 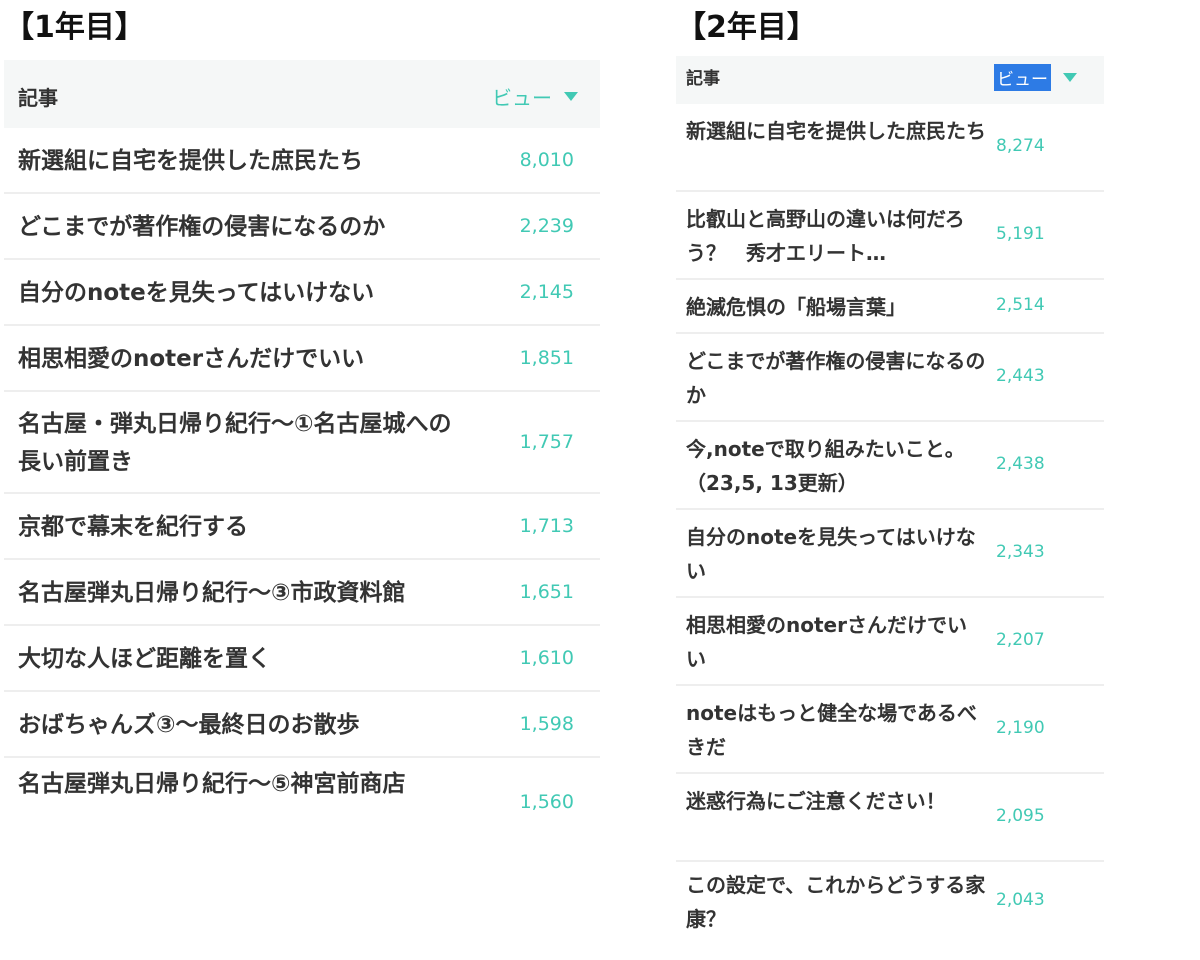 I want to click on year1-heading: 【1年目】, so click(x=74, y=27).